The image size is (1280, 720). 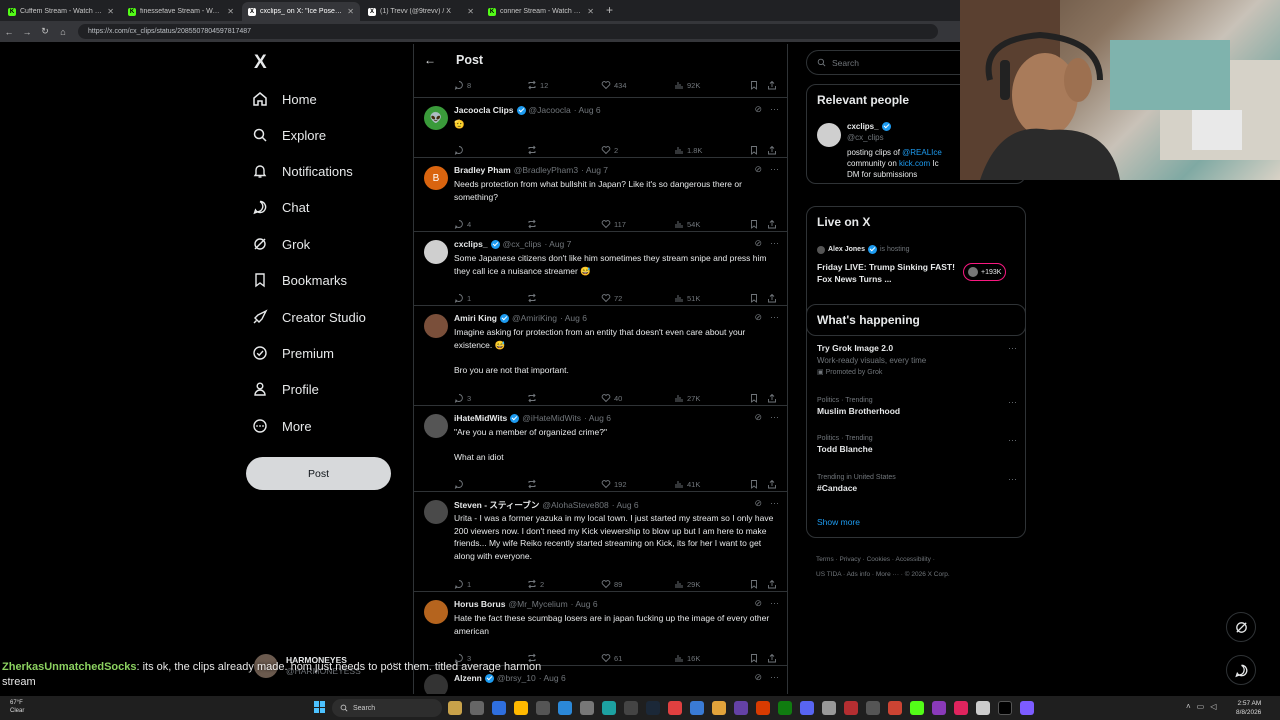 I want to click on like-button: 2, so click(x=609, y=150).